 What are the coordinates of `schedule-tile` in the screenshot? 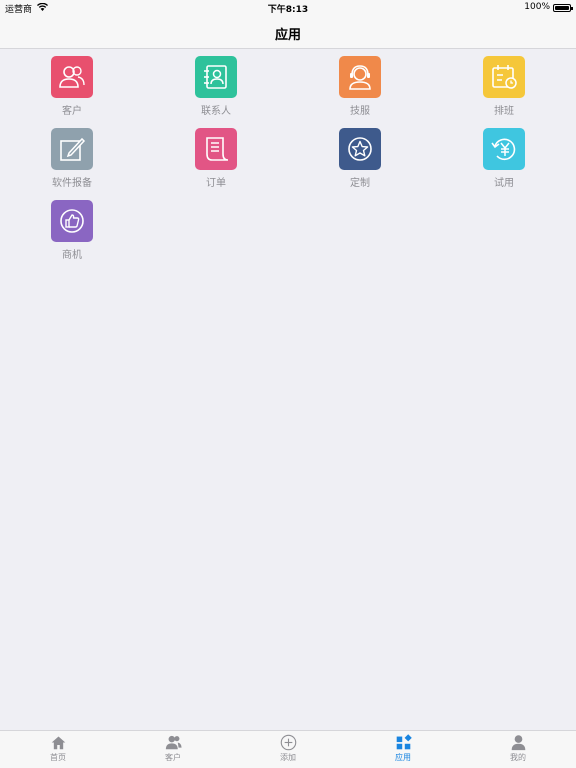 It's located at (504, 77).